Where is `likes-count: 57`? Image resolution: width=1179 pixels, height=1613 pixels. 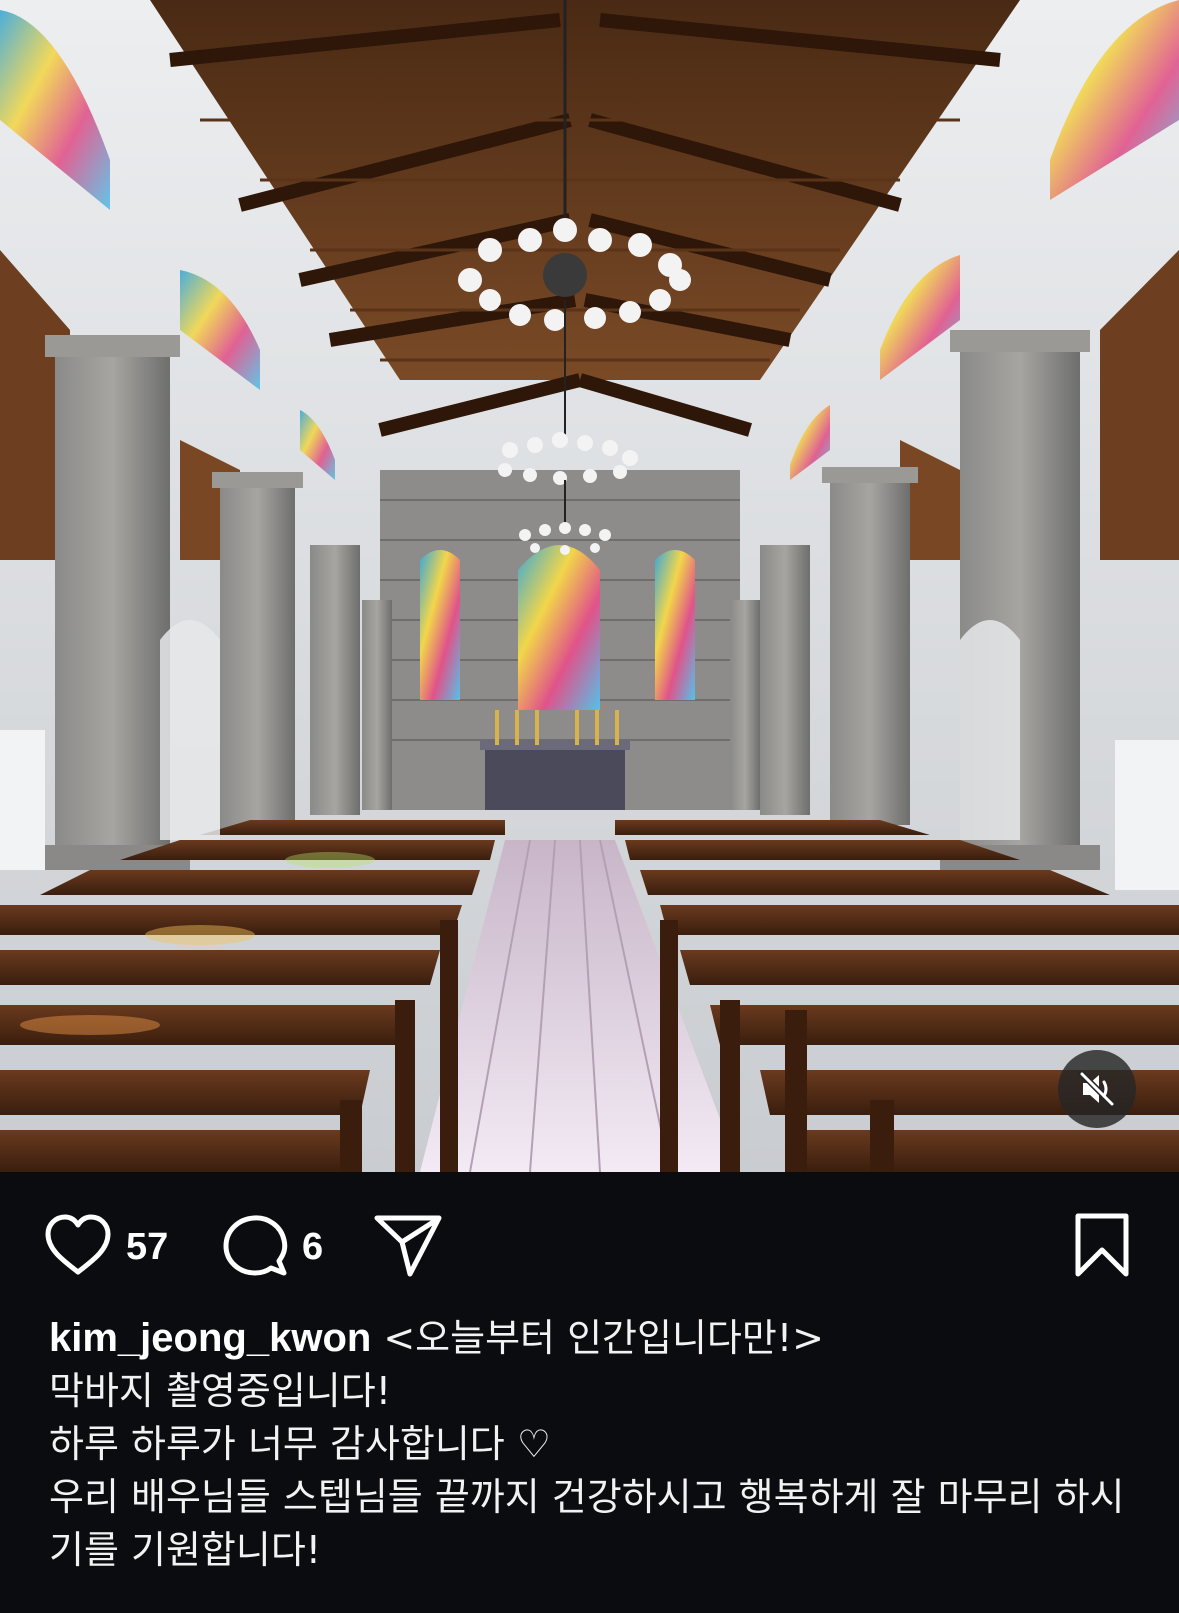 likes-count: 57 is located at coordinates (147, 1247).